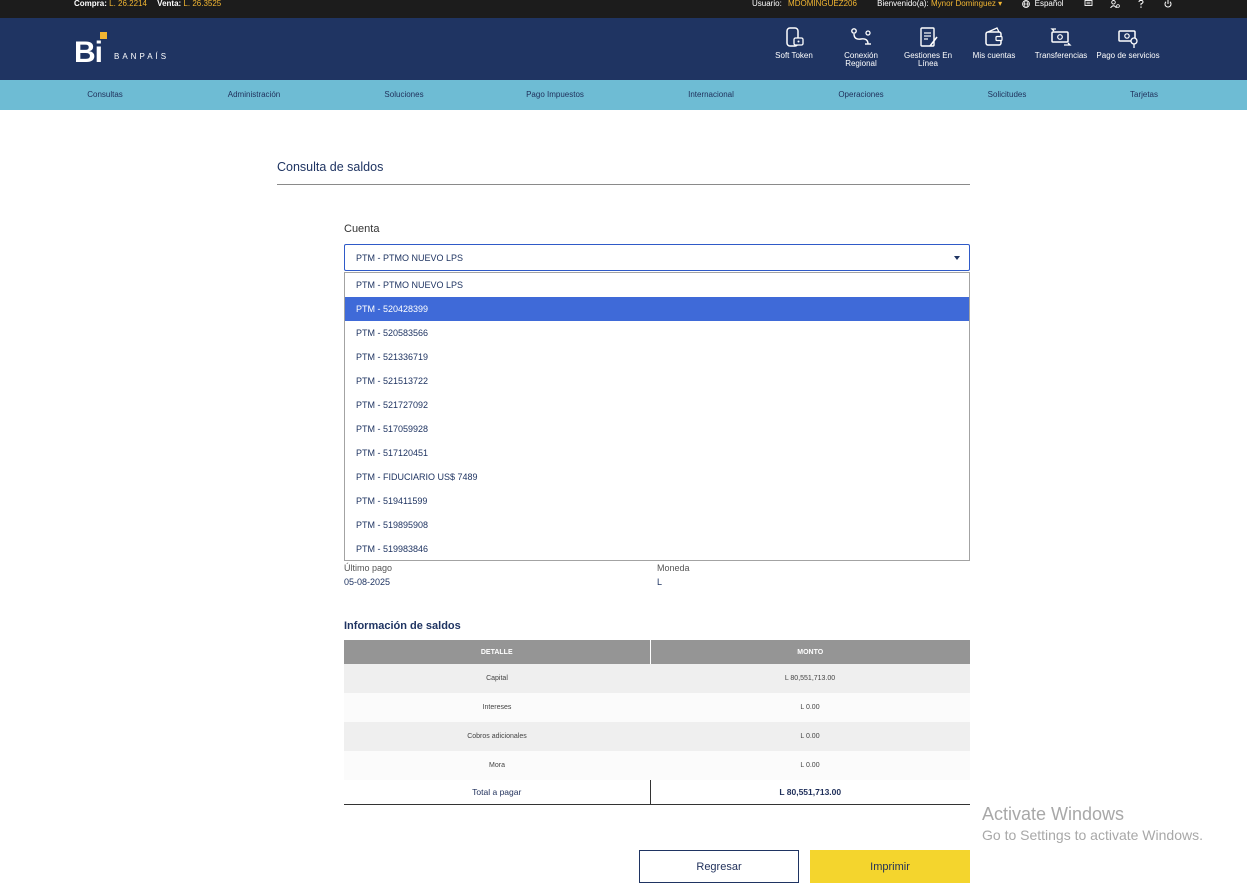 The height and width of the screenshot is (889, 1247). What do you see at coordinates (994, 36) in the screenshot?
I see `wallet-icon` at bounding box center [994, 36].